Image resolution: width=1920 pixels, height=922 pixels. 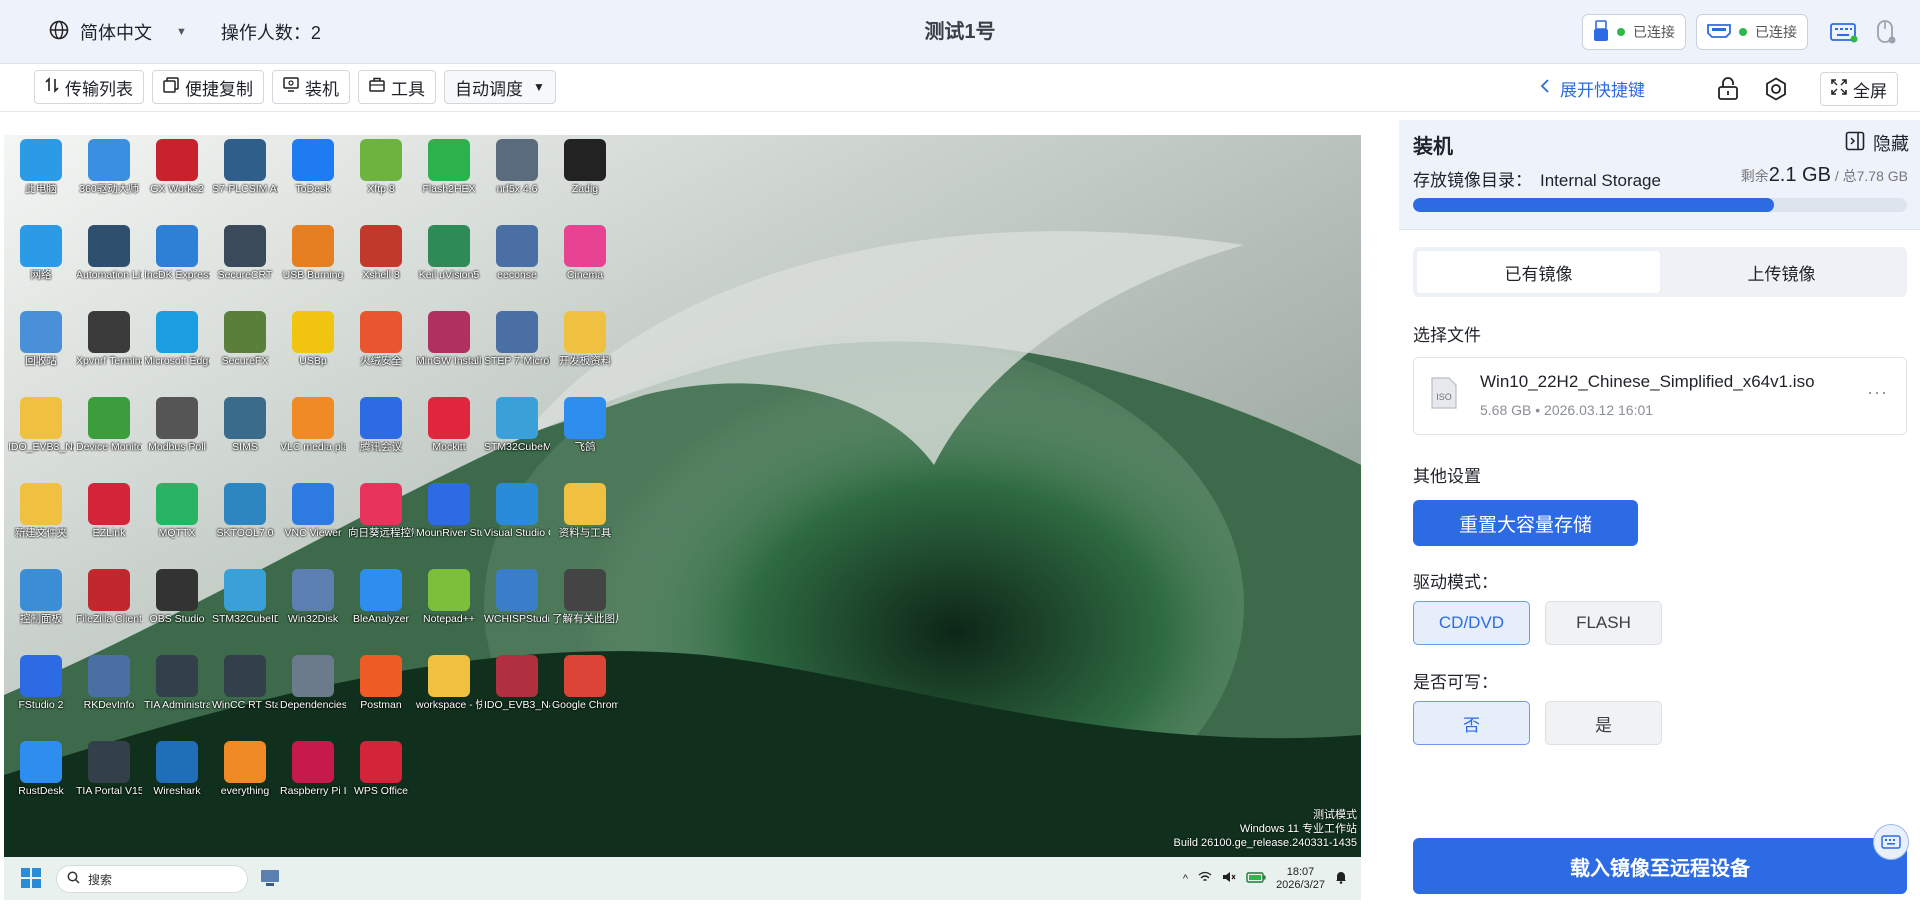 I want to click on desktop-icon: 腾讯会议, so click(x=381, y=425).